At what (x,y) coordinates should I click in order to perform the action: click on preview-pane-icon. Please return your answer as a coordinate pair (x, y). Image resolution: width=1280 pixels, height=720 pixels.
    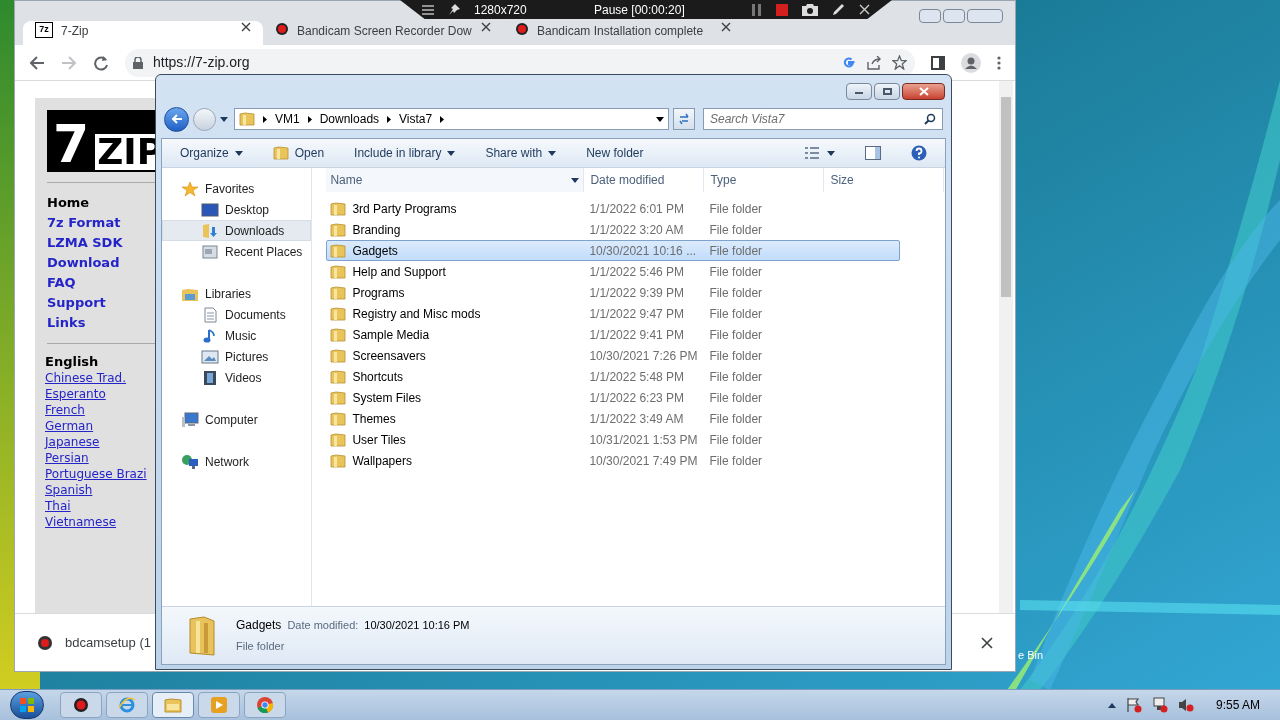
    Looking at the image, I should click on (873, 153).